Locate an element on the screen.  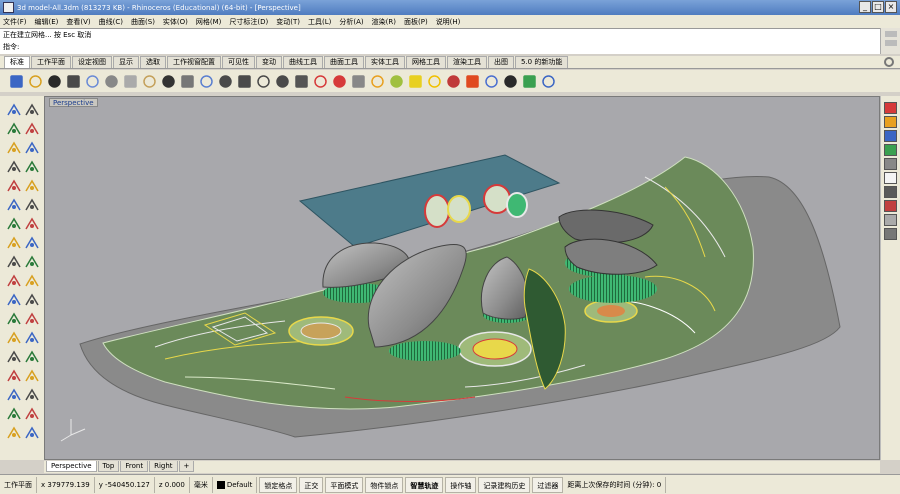
paste-icon is located at coordinates (149, 81).